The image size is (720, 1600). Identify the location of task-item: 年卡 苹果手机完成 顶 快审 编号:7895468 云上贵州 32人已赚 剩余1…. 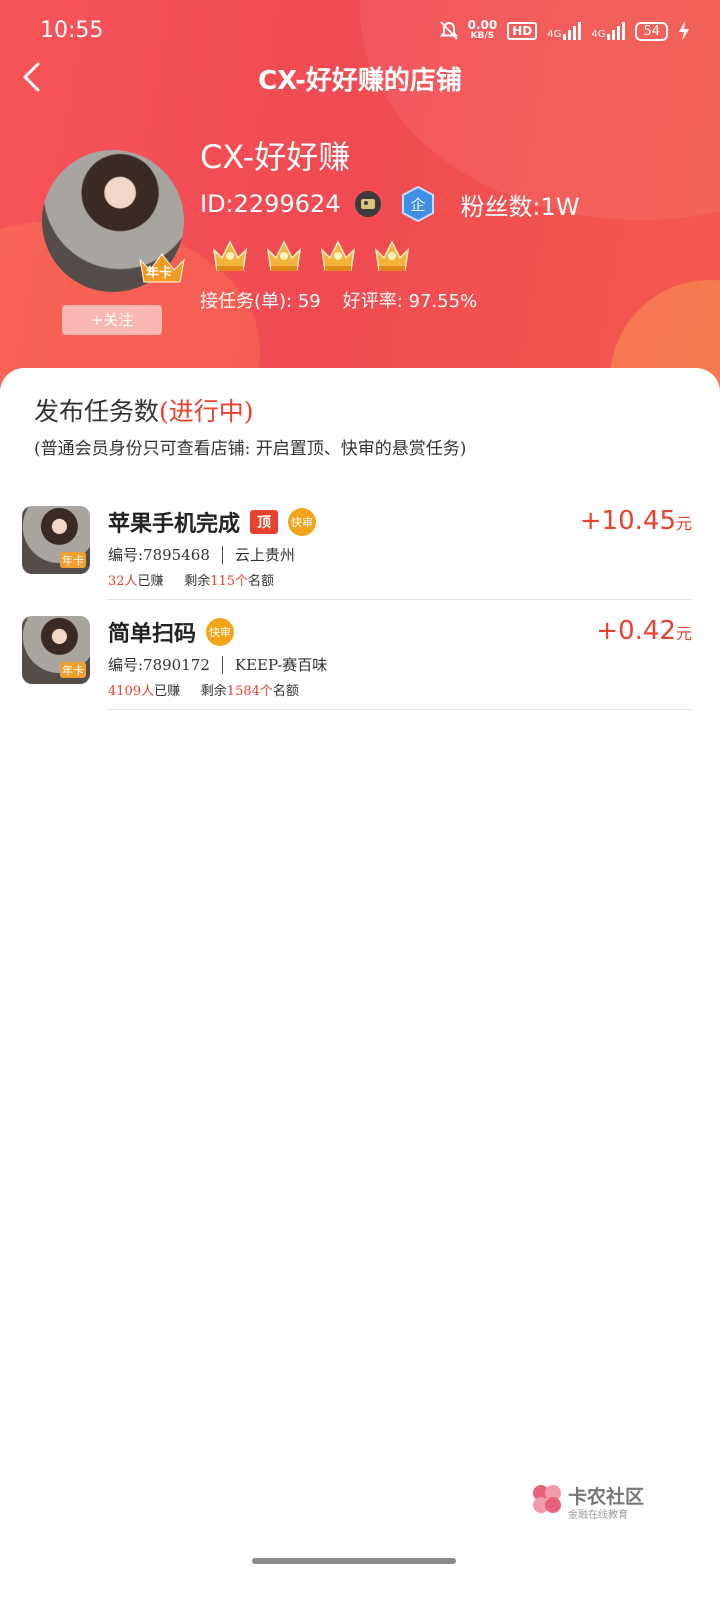
(360, 545).